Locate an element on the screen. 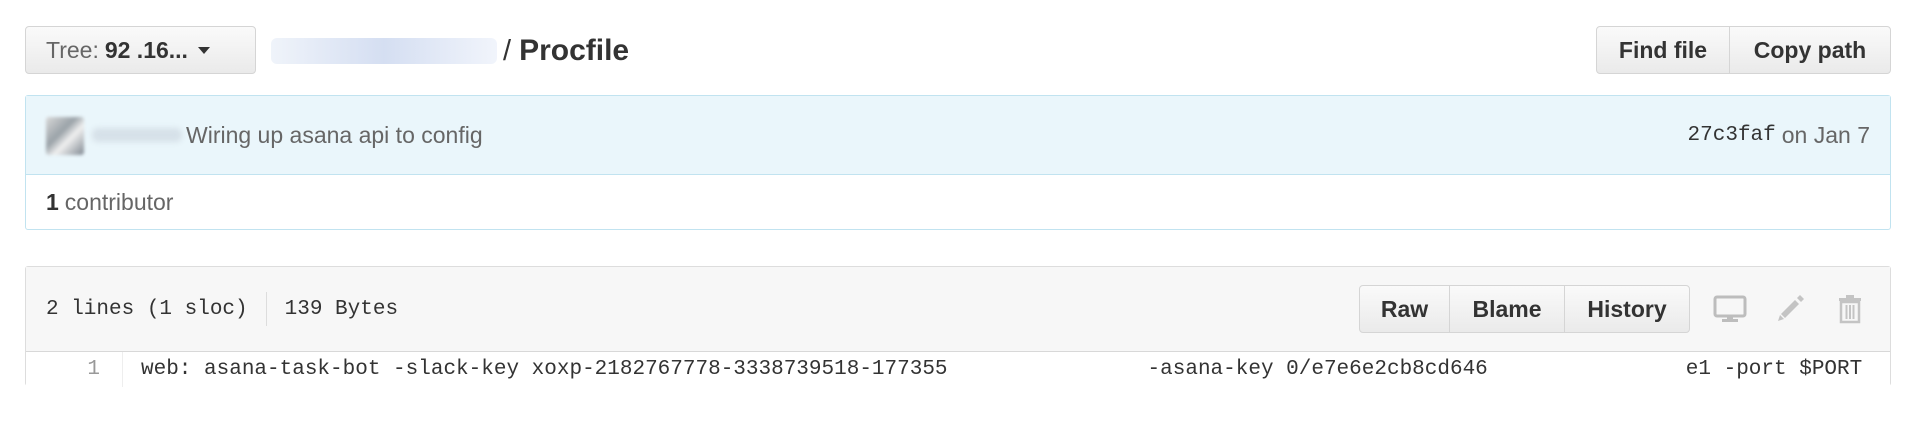 The width and height of the screenshot is (1920, 423). commit-sha: 27c3faf is located at coordinates (1732, 135).